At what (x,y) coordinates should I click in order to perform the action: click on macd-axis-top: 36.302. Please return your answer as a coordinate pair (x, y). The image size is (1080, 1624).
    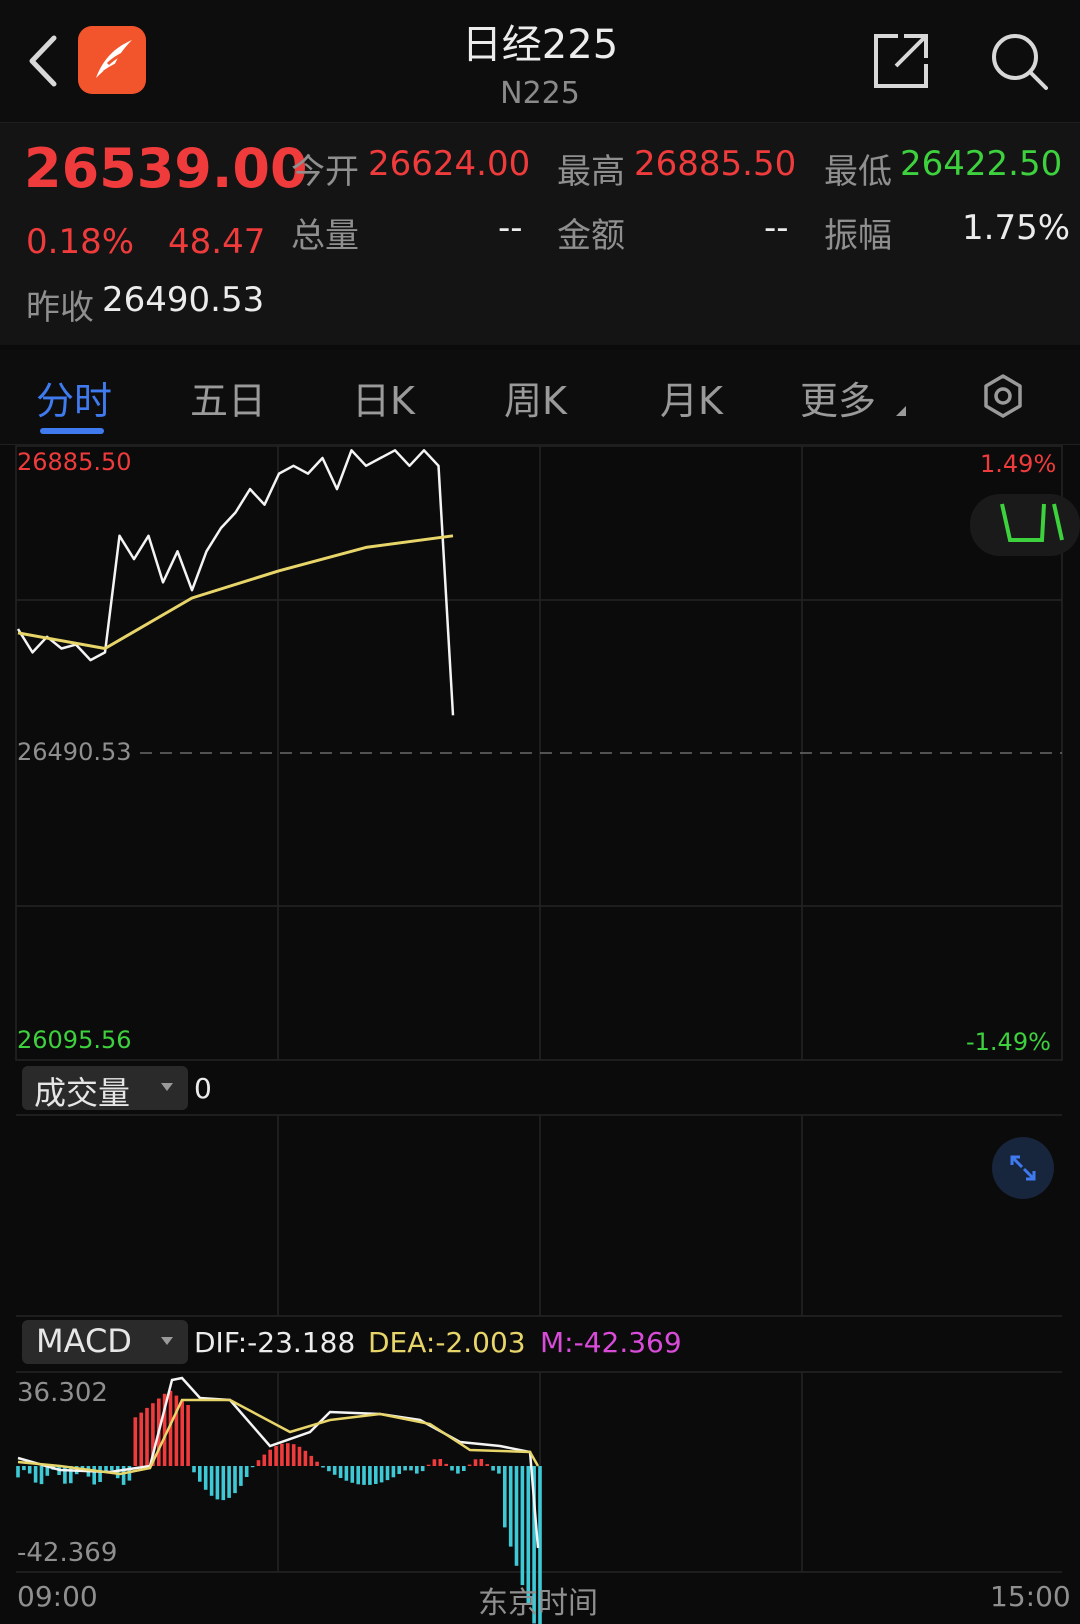
    Looking at the image, I should click on (62, 1393).